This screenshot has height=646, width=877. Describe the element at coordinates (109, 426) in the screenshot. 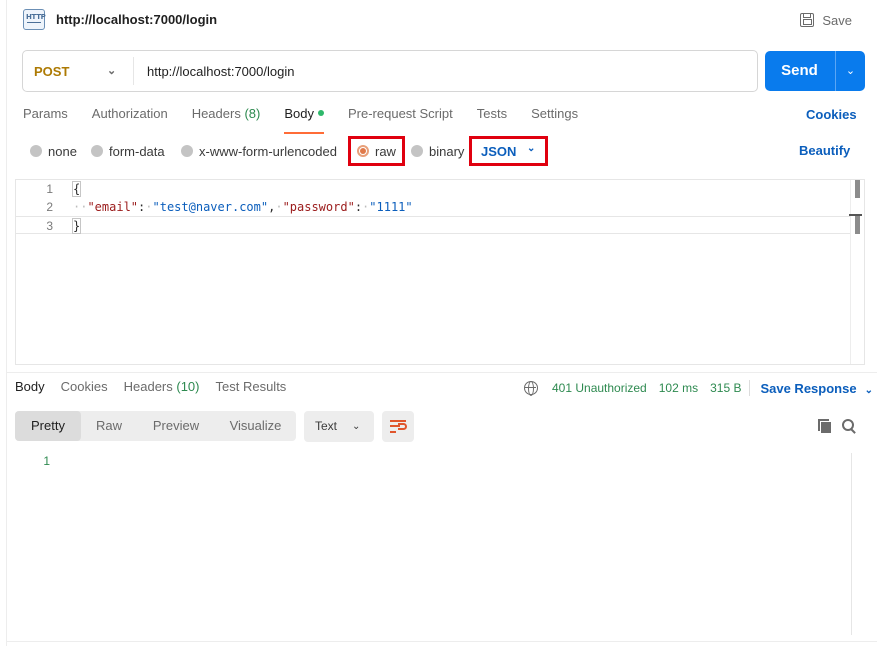

I see `view-raw: Raw` at that location.